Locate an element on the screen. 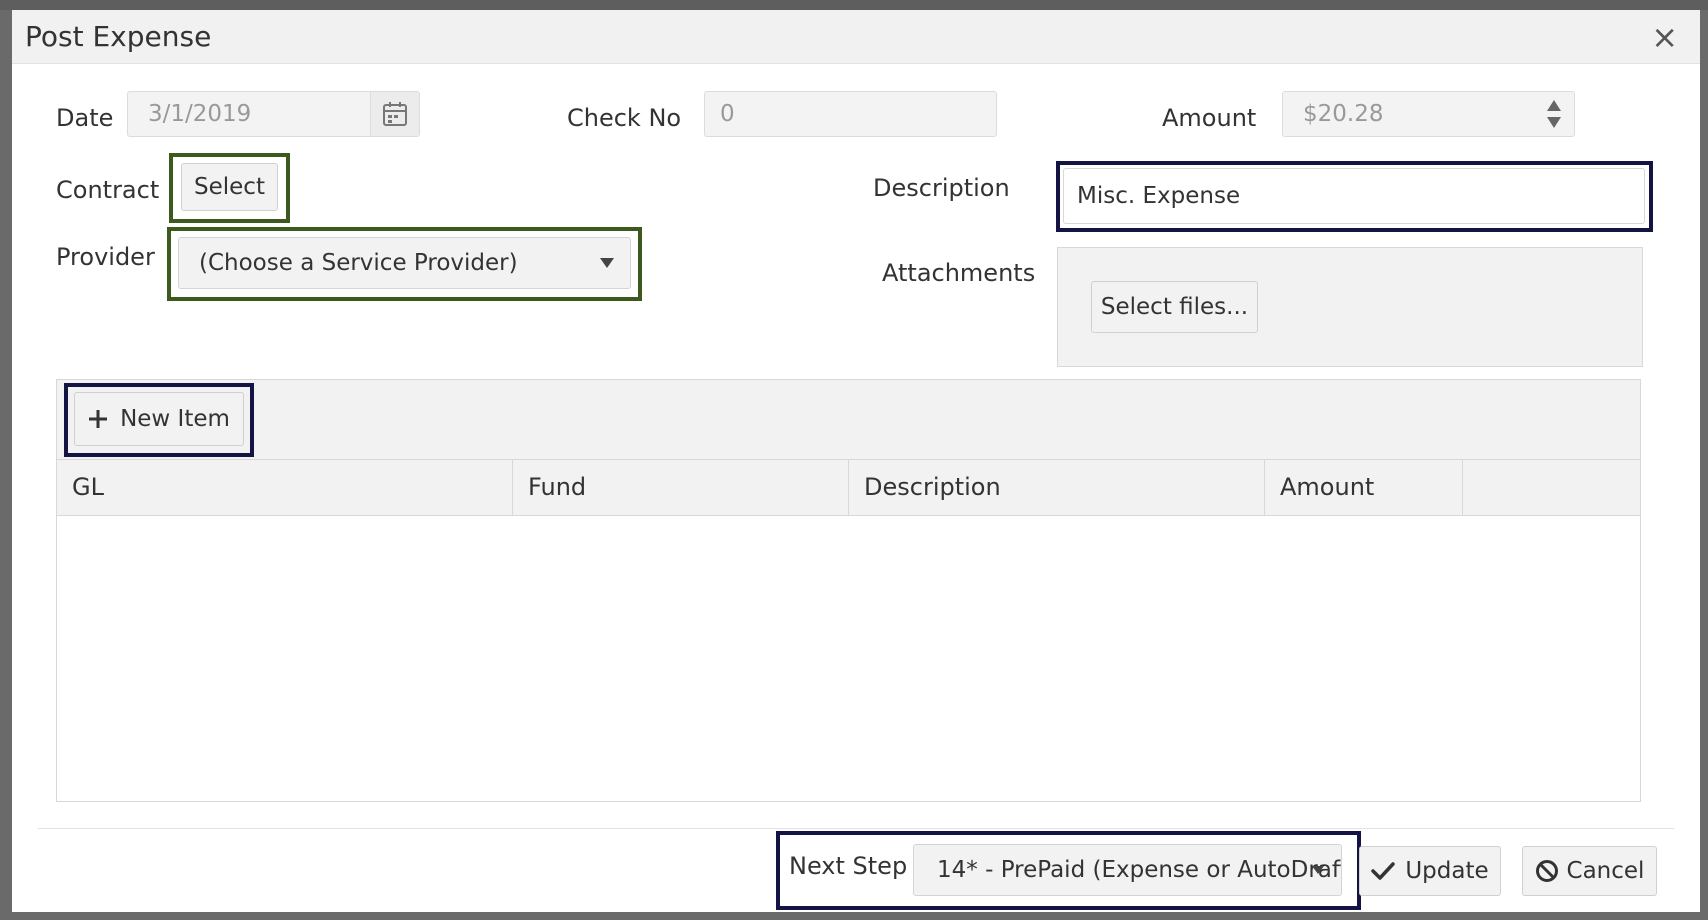  check-no-label: Check No is located at coordinates (624, 118).